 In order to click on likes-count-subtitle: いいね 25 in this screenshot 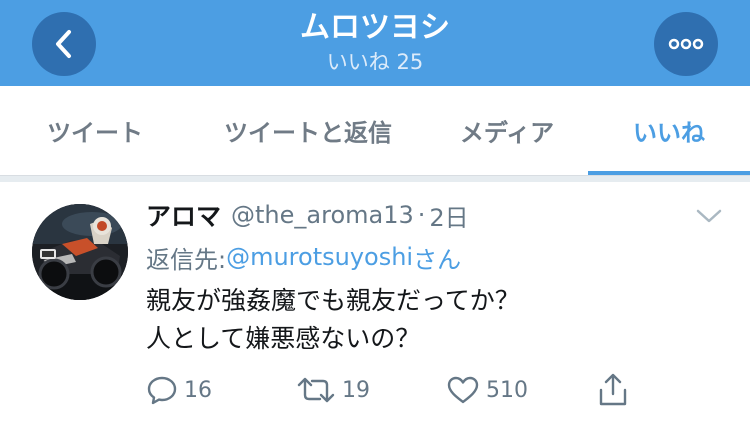, I will do `click(375, 62)`.